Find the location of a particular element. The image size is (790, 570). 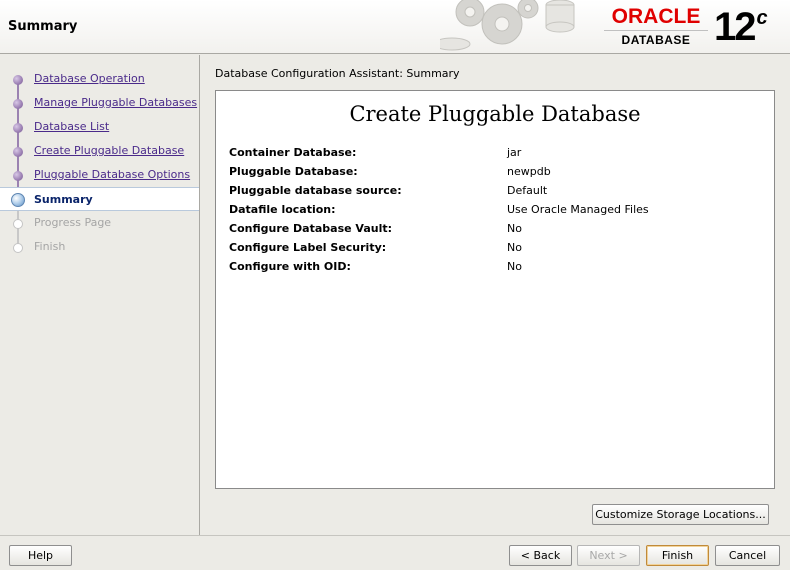

header-banner: Summary ORACLE DATABASE 12 c is located at coordinates (395, 27).